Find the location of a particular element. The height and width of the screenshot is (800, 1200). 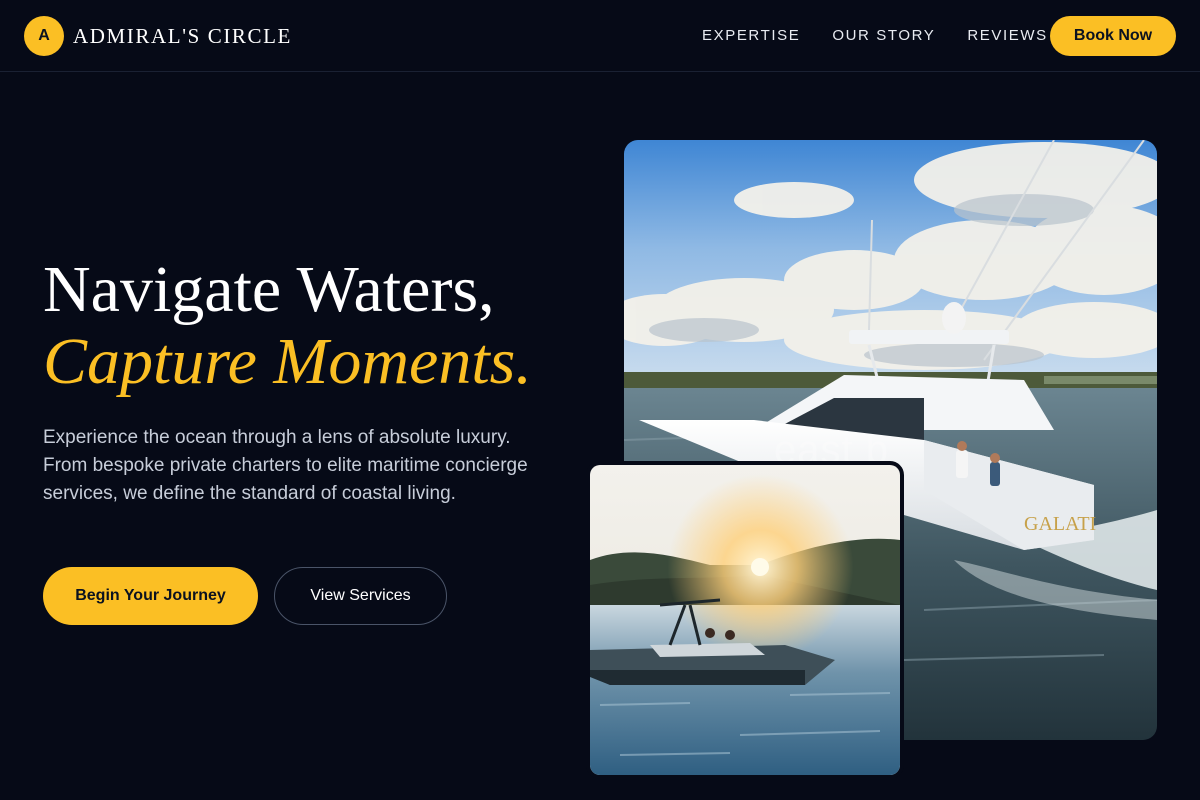

wakeboat-photo-inset is located at coordinates (745, 620).